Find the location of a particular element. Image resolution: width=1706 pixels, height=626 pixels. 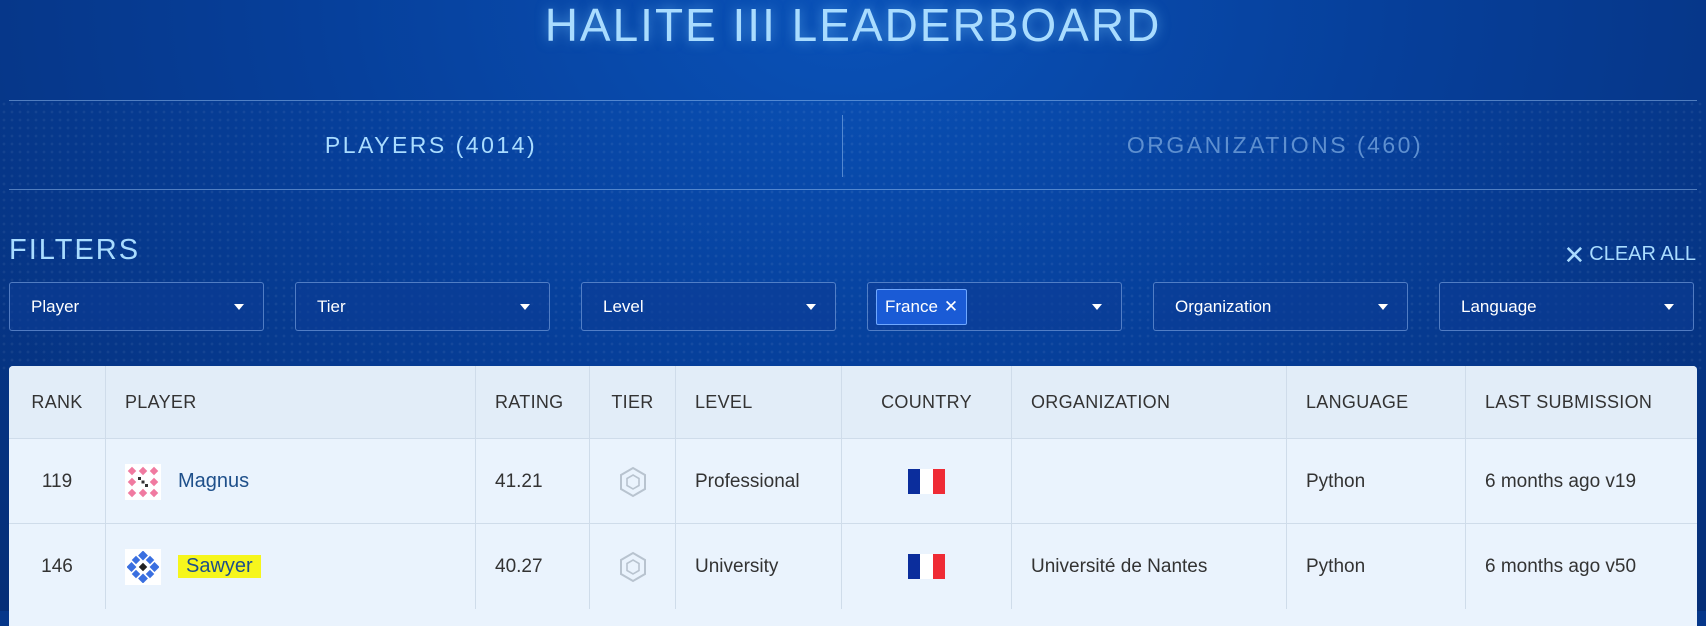

language-filter-select: Language is located at coordinates (1566, 306).